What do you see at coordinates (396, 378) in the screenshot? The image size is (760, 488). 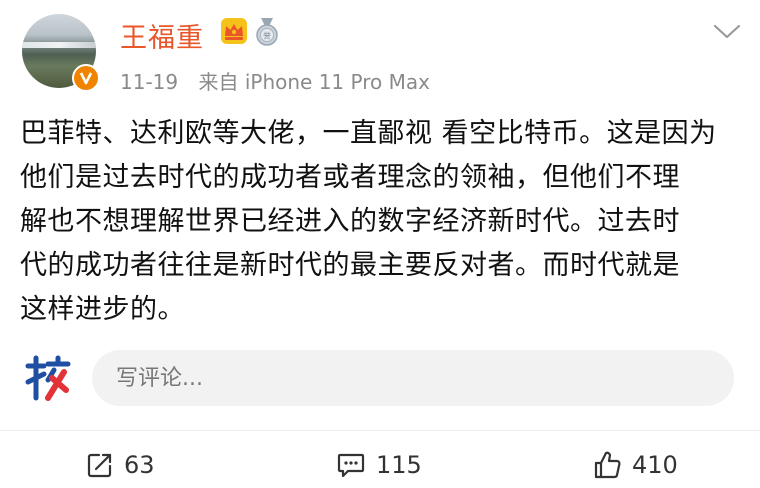 I see `comment-input` at bounding box center [396, 378].